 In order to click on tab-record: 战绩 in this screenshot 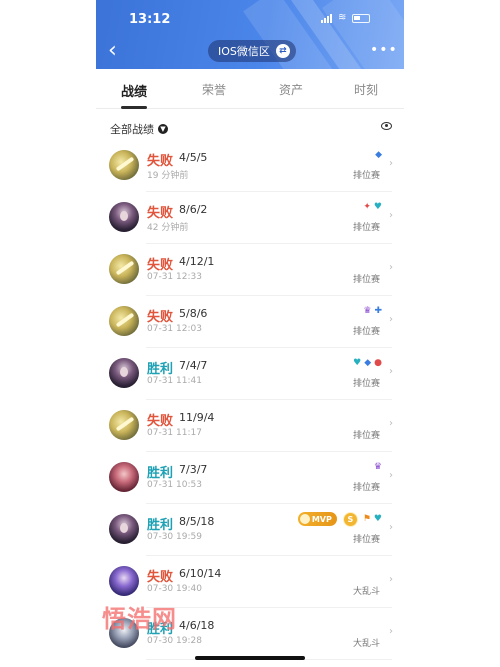, I will do `click(134, 90)`.